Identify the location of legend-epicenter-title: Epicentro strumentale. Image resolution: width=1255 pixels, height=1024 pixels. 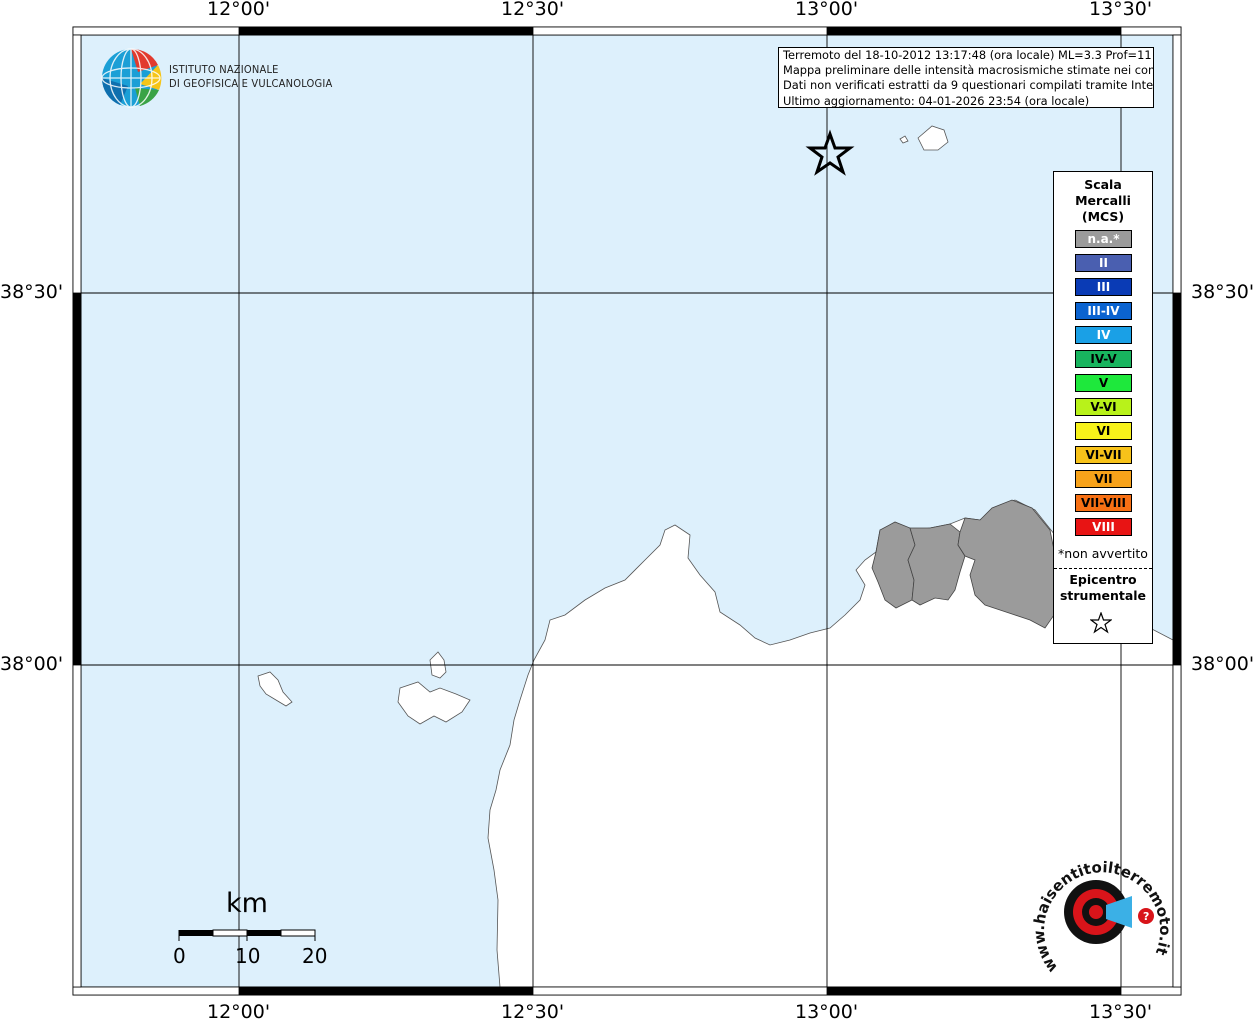
(1103, 588).